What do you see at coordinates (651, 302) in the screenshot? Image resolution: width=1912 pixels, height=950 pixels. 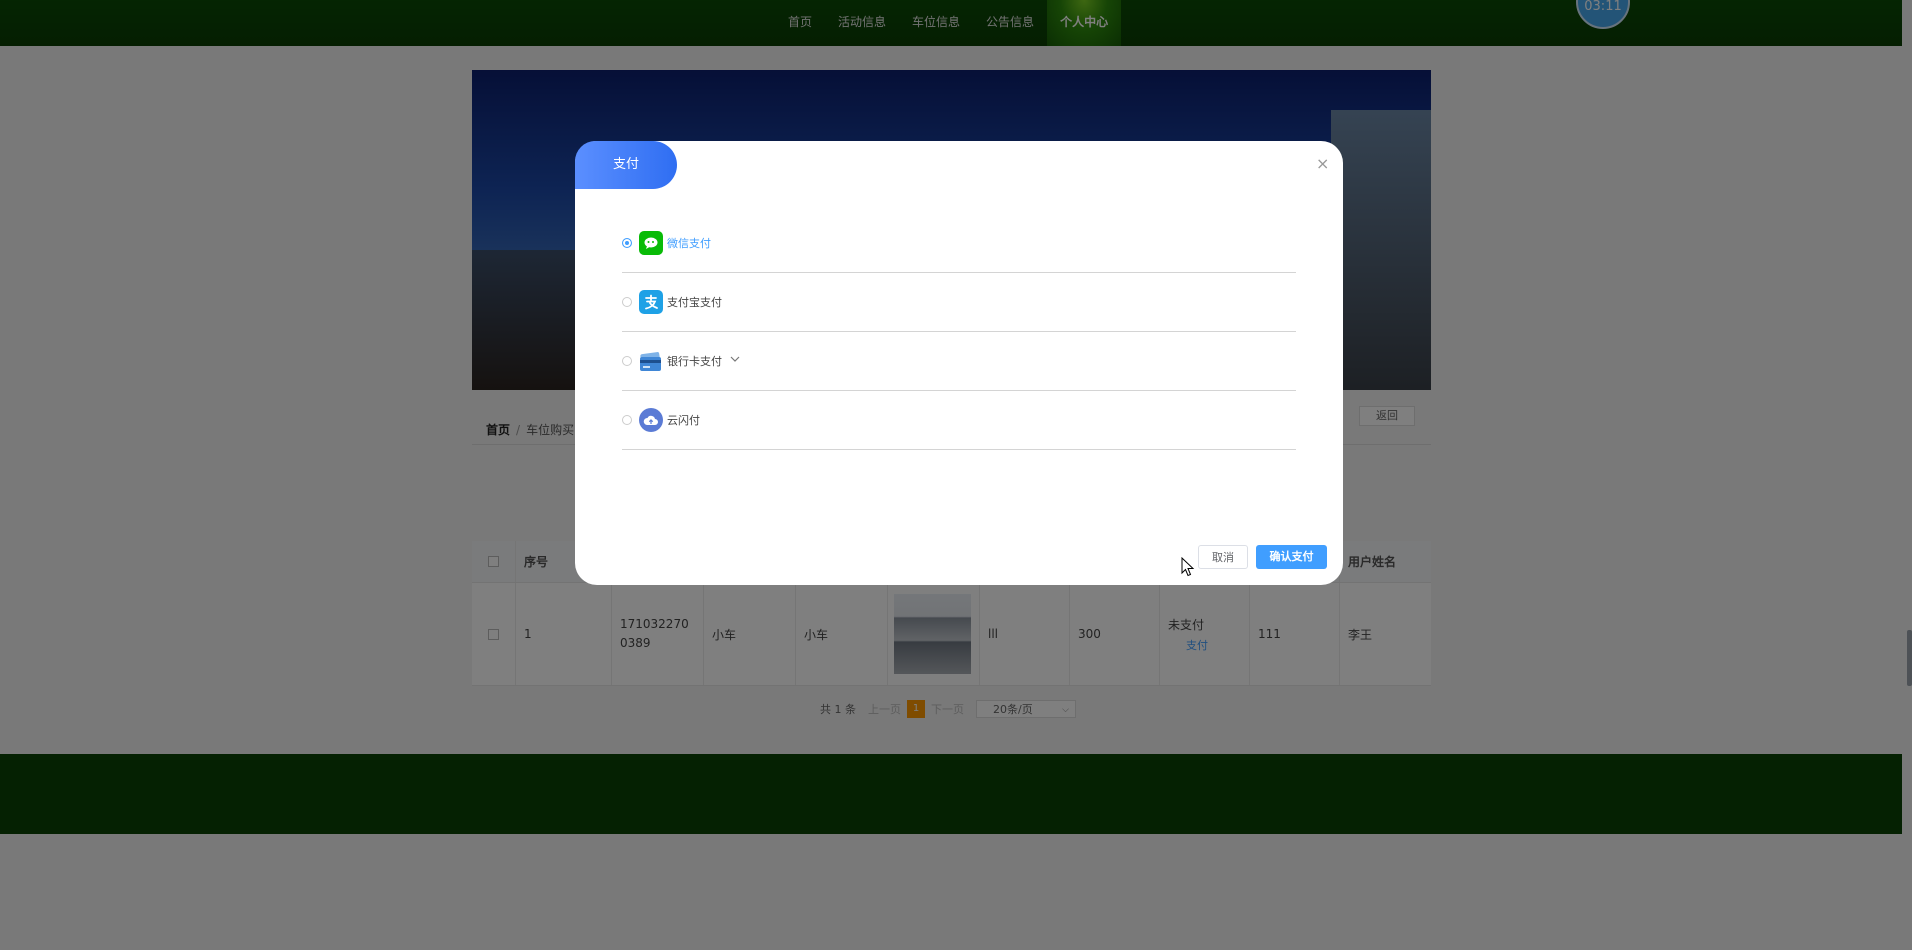 I see `alipay-icon` at bounding box center [651, 302].